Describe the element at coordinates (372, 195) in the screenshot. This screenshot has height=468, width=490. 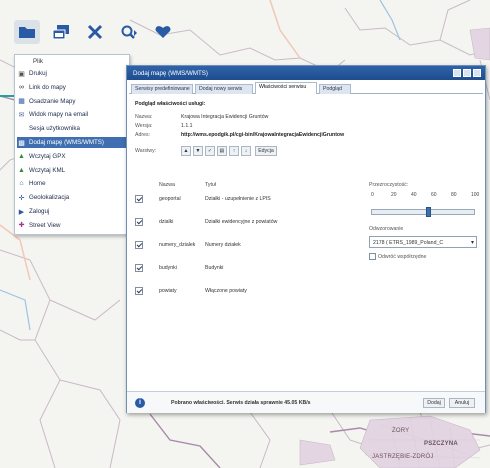
I see `opacity-tick-label: 0` at that location.